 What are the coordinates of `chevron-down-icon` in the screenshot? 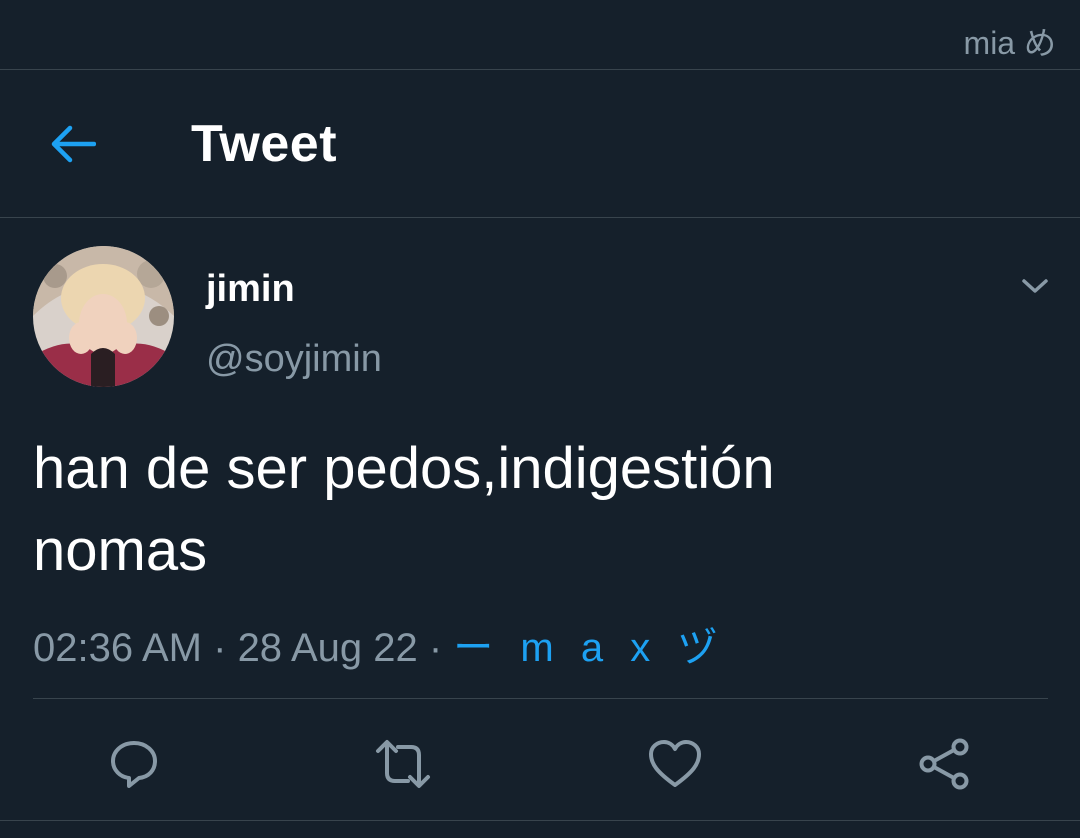 It's located at (1035, 286).